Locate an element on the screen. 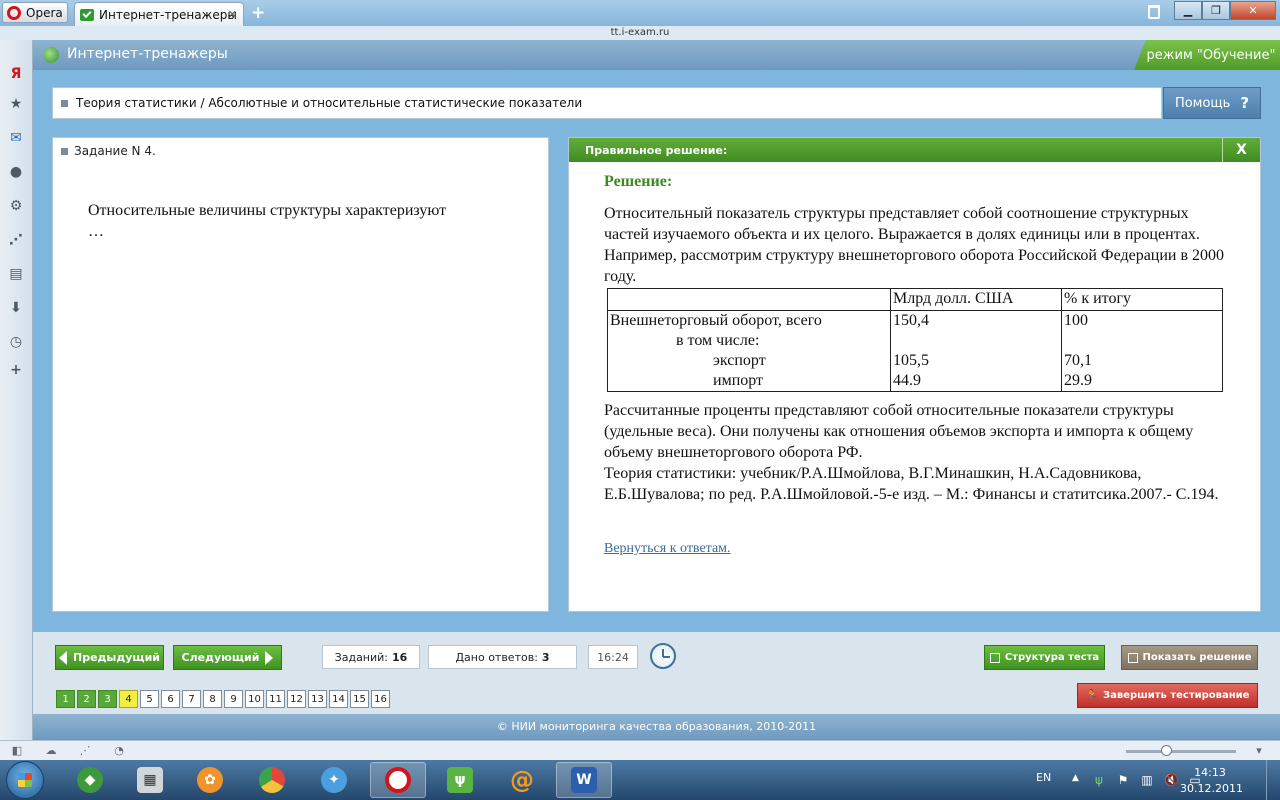 Image resolution: width=1280 pixels, height=800 pixels. help-label: Помощь is located at coordinates (1202, 103).